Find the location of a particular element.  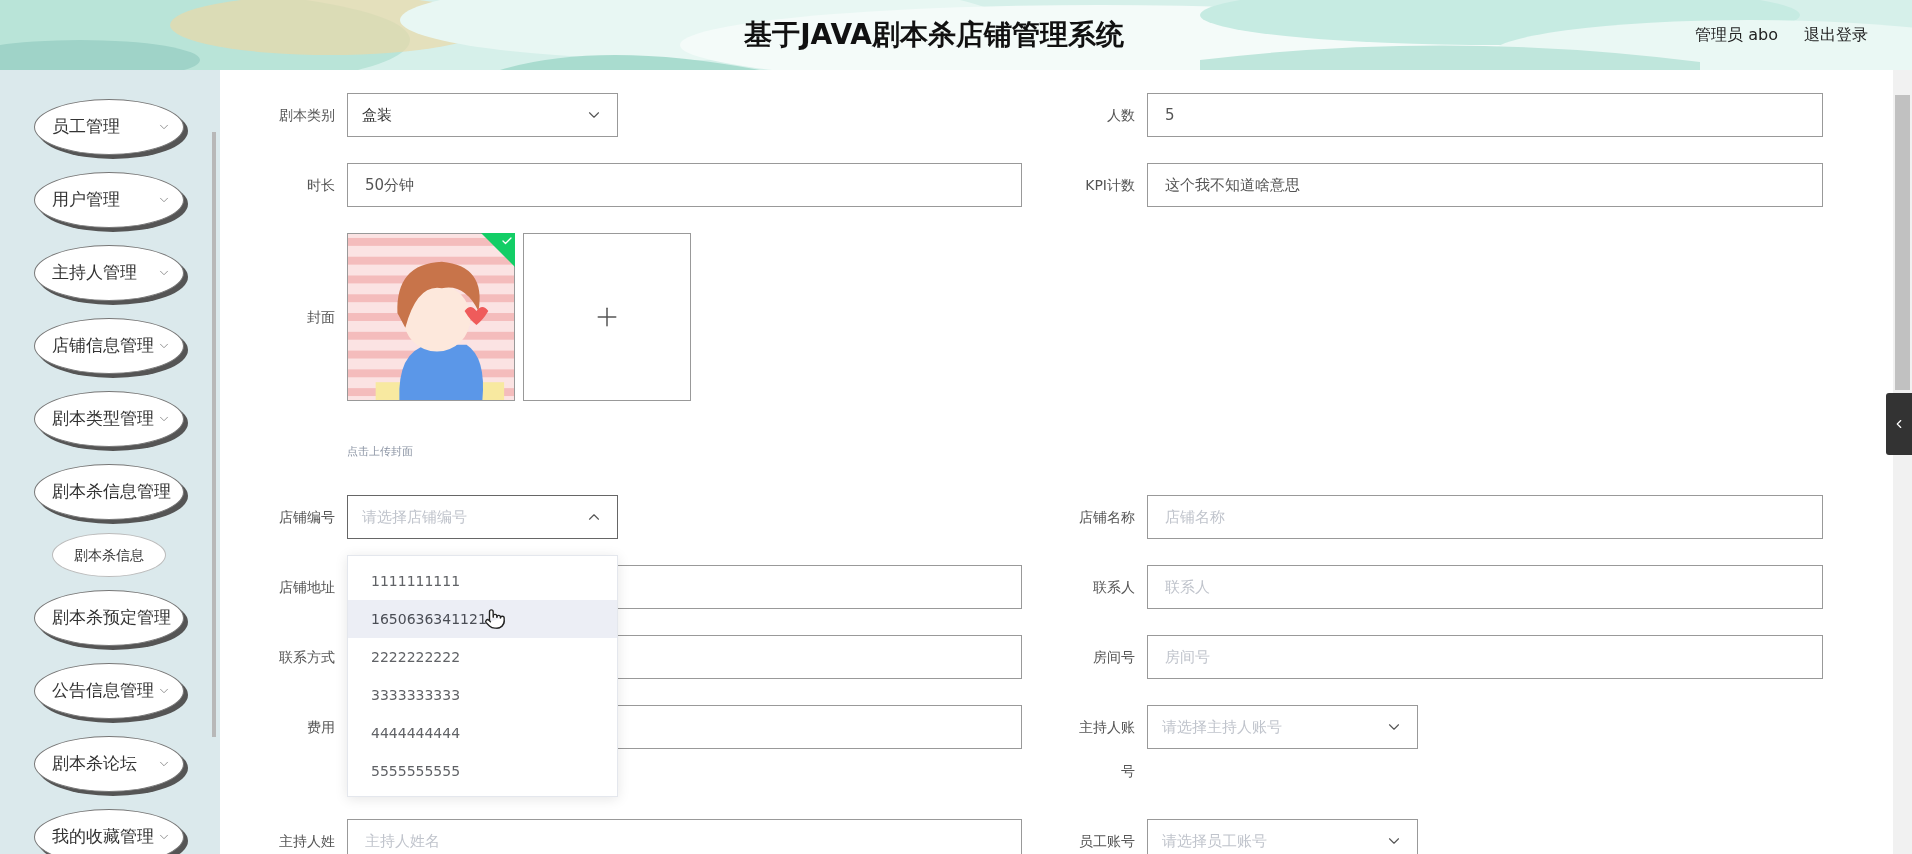

field-label: 店铺地址 is located at coordinates (306, 587).